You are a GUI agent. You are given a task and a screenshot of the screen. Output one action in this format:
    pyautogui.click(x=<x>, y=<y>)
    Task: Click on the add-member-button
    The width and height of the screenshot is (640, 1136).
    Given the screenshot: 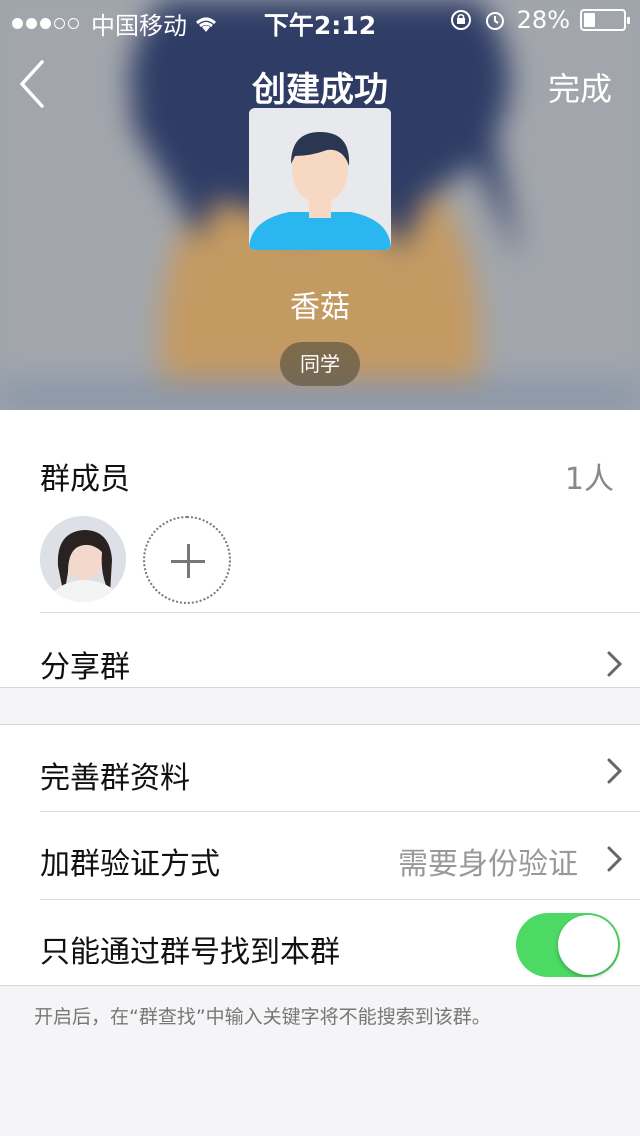 What is the action you would take?
    pyautogui.click(x=187, y=560)
    